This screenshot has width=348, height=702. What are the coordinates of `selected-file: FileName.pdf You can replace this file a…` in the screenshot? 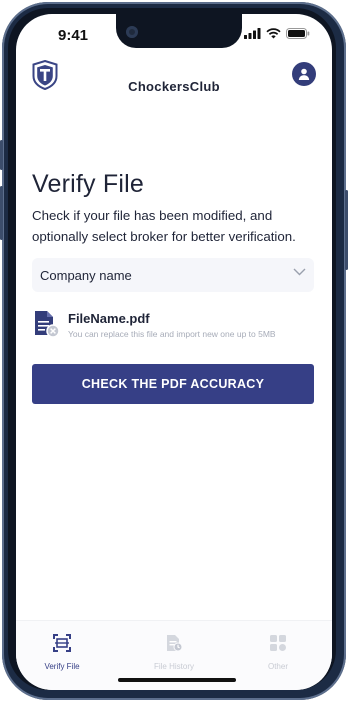 It's located at (179, 330).